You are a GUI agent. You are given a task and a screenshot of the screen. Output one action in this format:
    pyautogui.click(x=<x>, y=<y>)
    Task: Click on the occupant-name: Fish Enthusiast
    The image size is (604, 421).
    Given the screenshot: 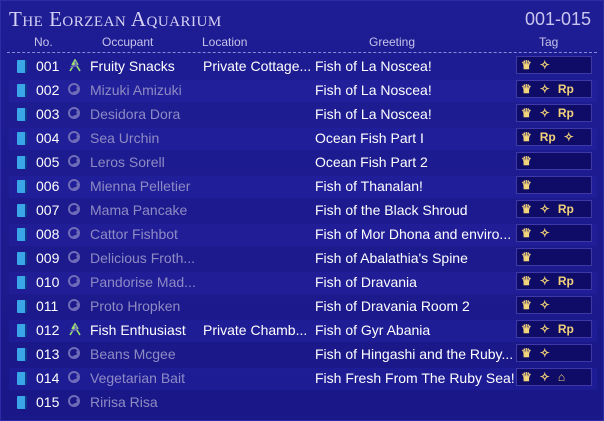 What is the action you would take?
    pyautogui.click(x=146, y=330)
    